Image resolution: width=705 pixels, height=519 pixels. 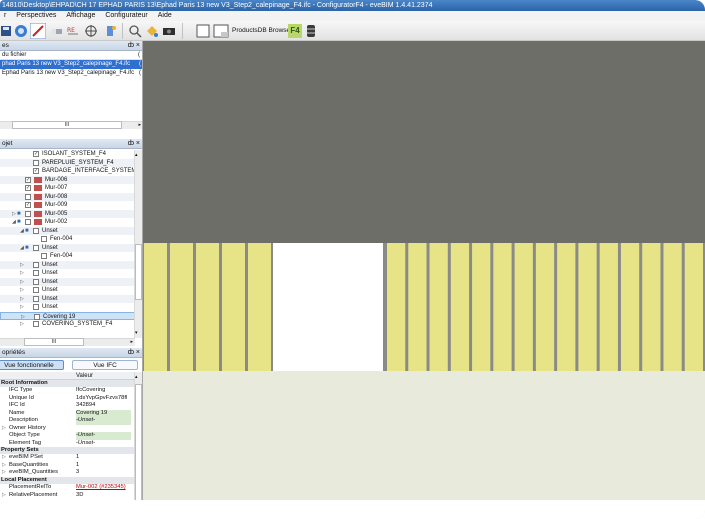 I want to click on save-icon, so click(x=7, y=31).